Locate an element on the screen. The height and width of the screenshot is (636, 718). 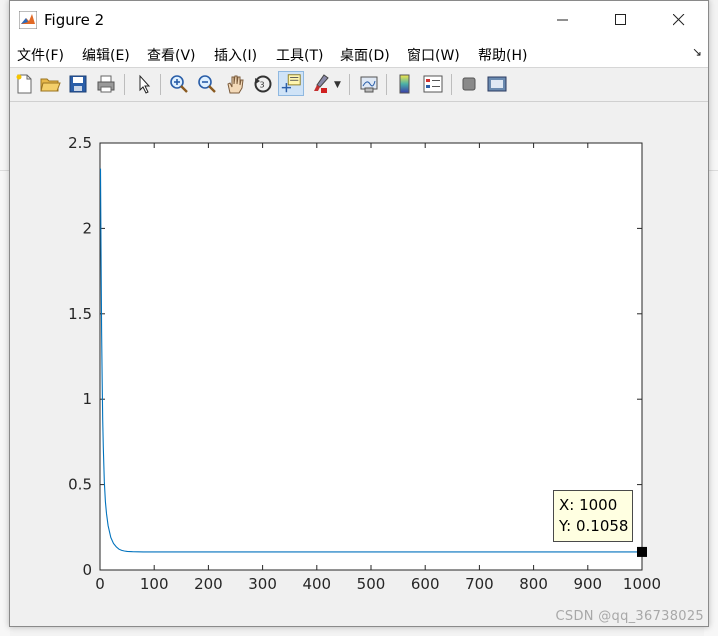
y-tick-label: 1.5 is located at coordinates (80, 314).